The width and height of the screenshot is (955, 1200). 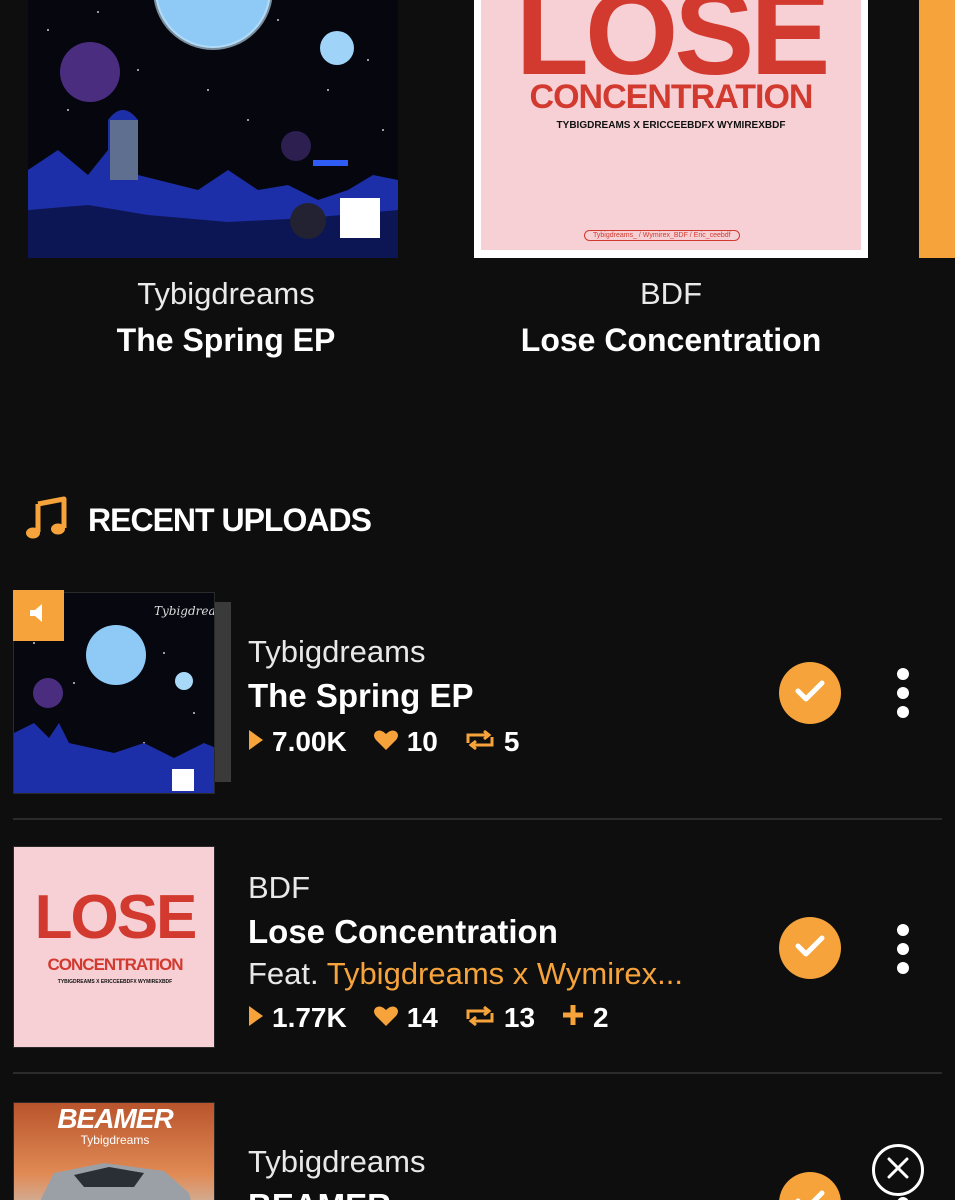 What do you see at coordinates (115, 1118) in the screenshot?
I see `thumb-title-big: BEAMER` at bounding box center [115, 1118].